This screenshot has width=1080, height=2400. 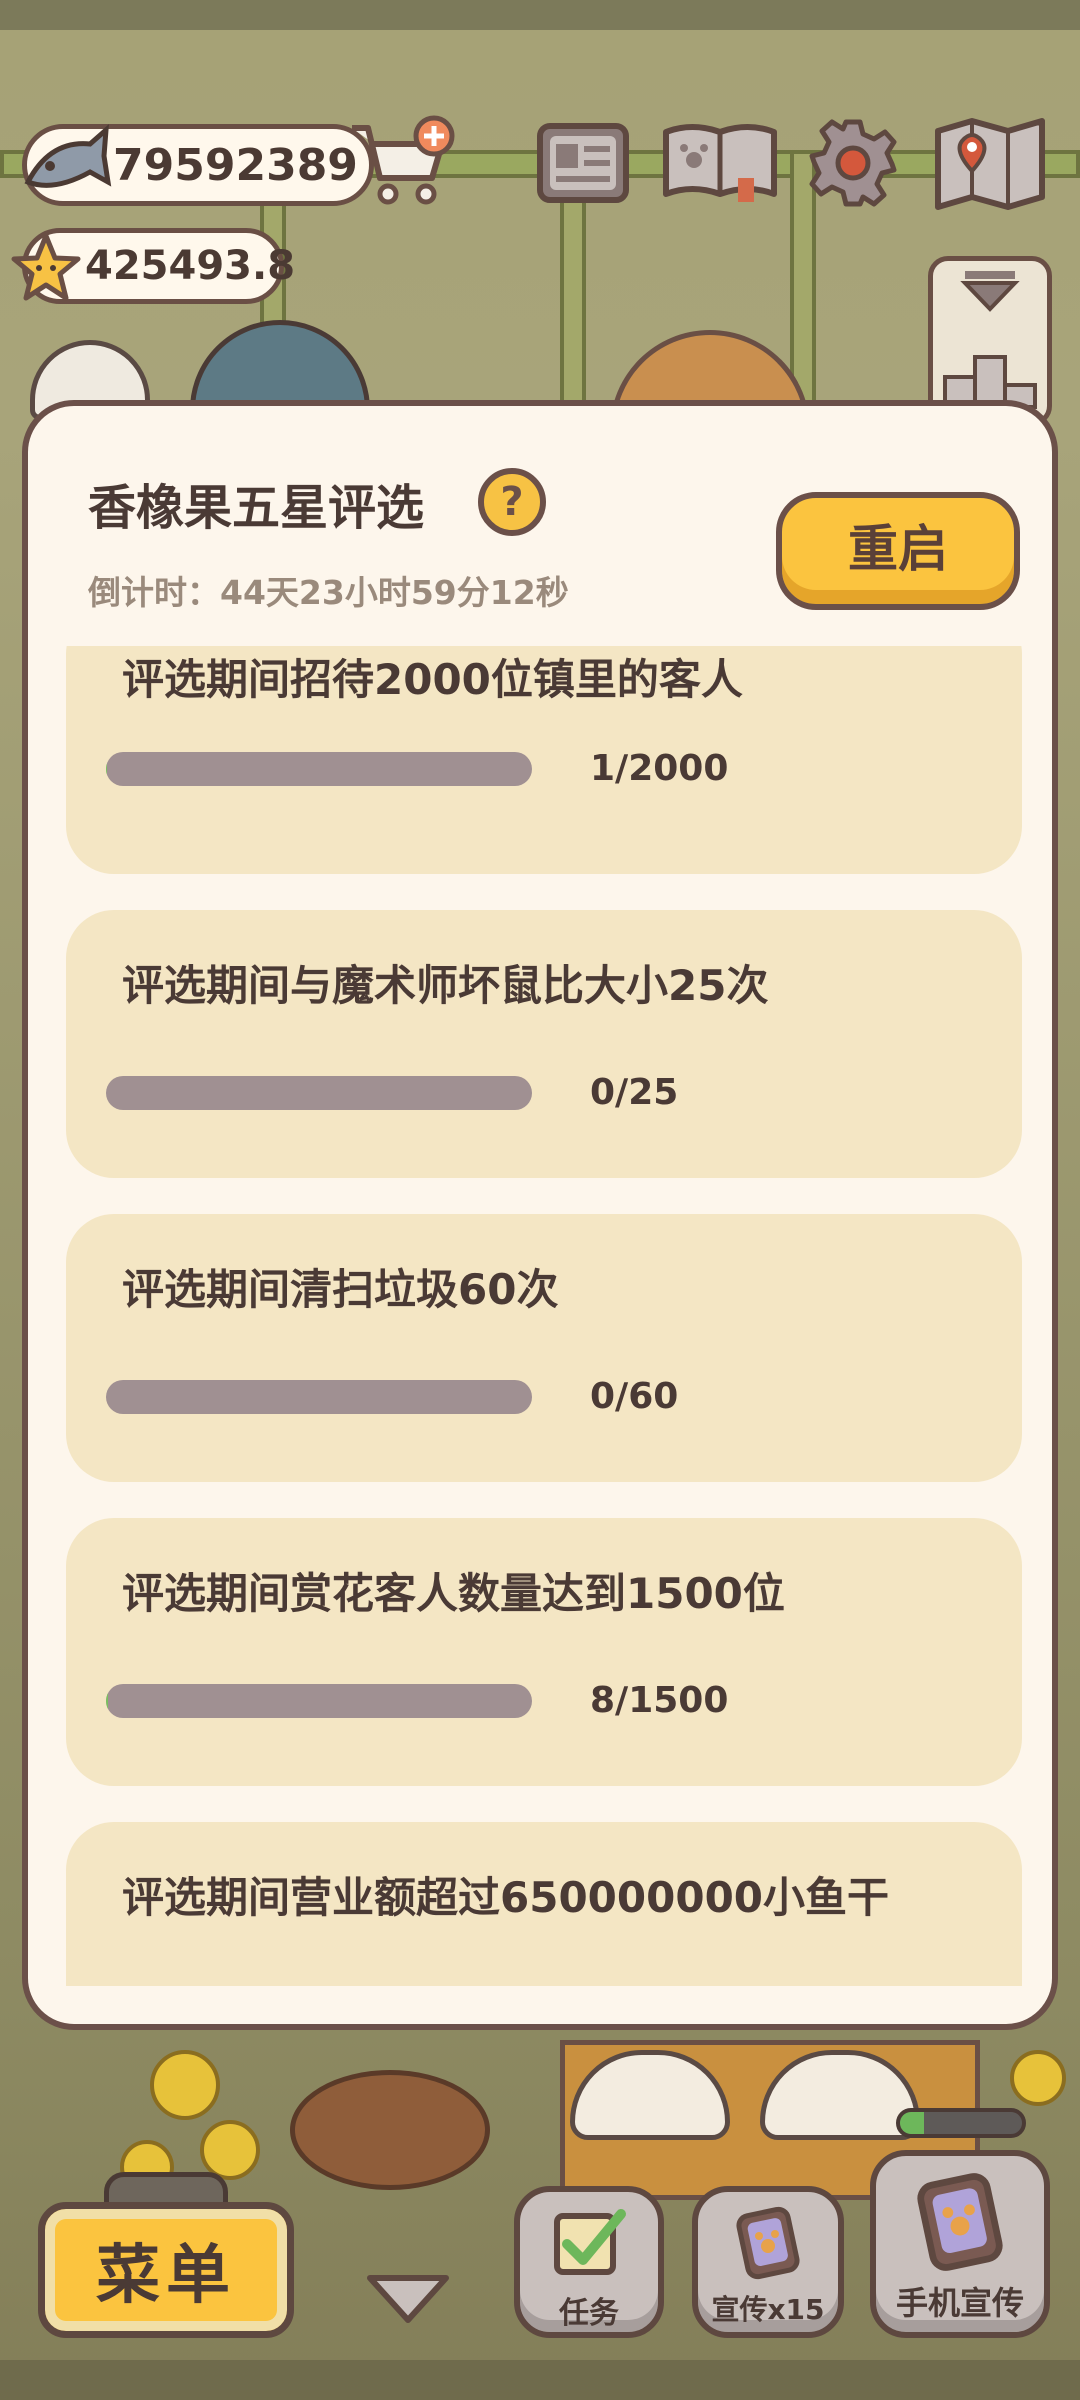 I want to click on task-title: 评选期间清扫垃圾60次, so click(x=340, y=1289).